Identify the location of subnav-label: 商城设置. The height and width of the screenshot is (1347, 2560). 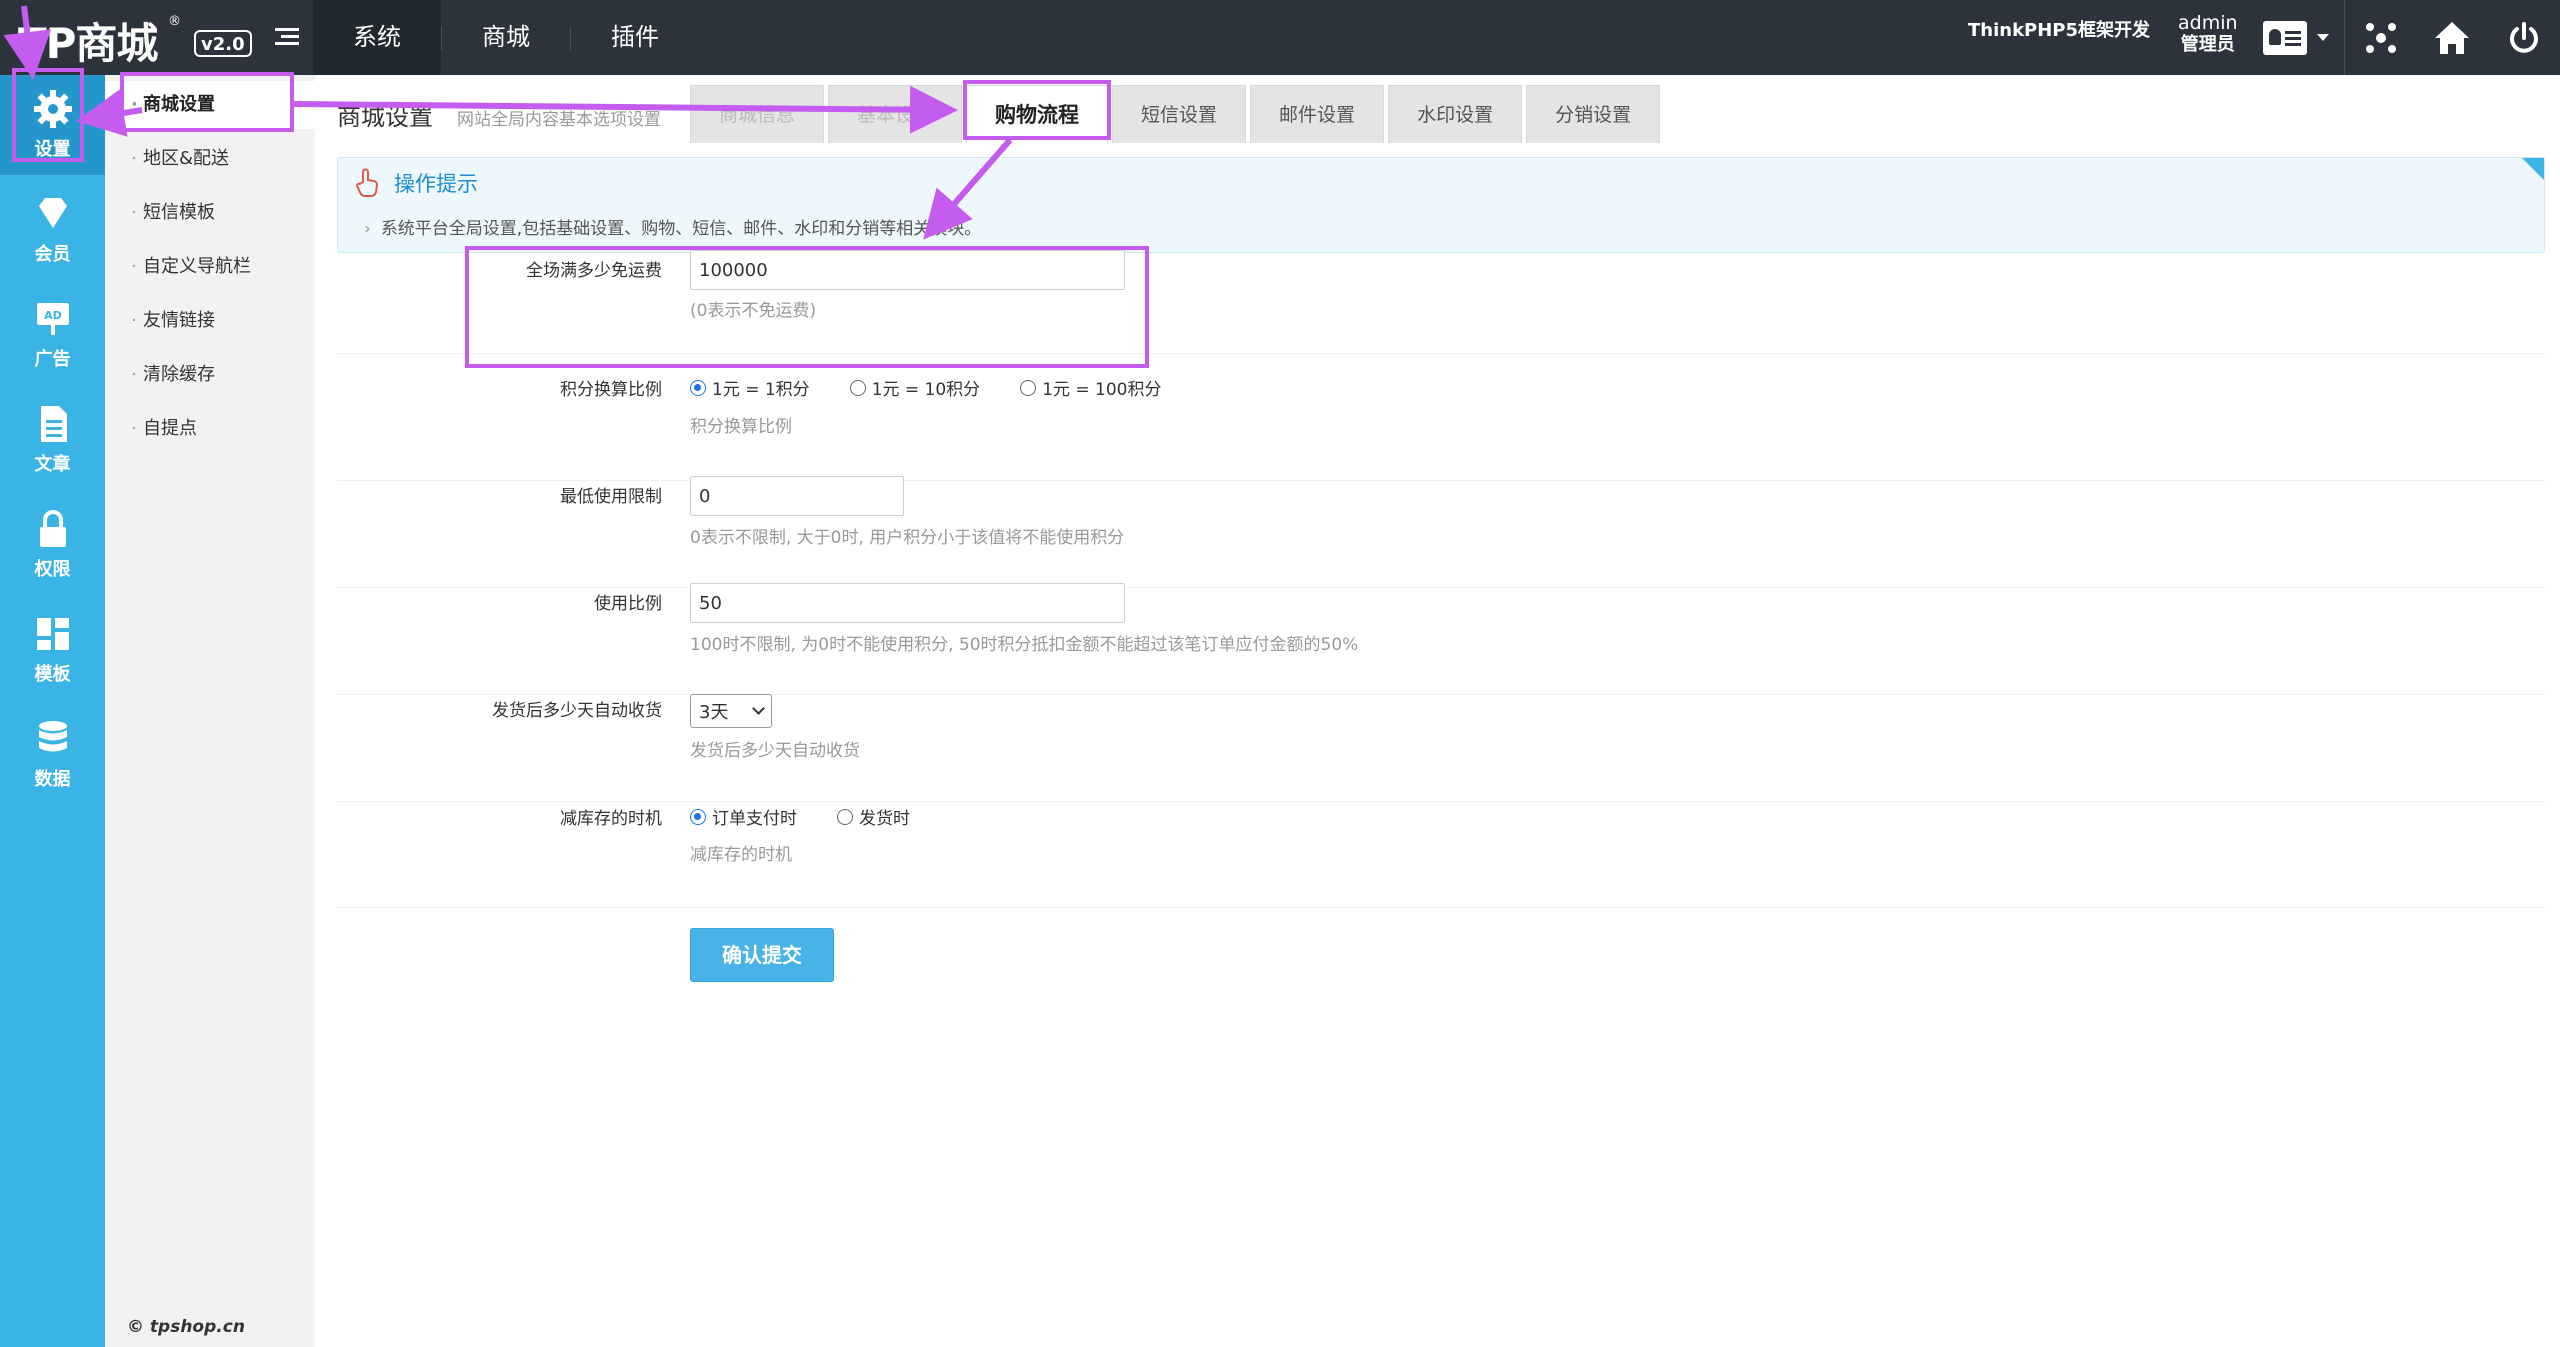
(179, 104).